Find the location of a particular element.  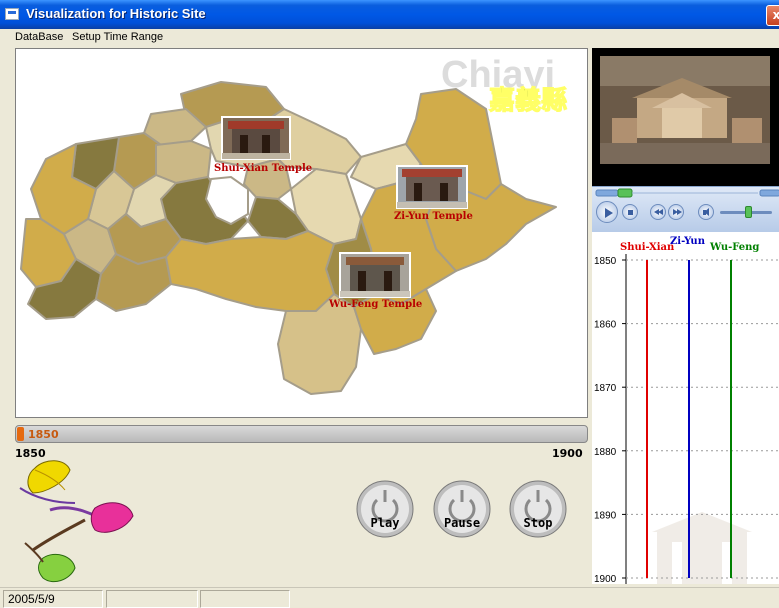

close-button: x is located at coordinates (772, 15).